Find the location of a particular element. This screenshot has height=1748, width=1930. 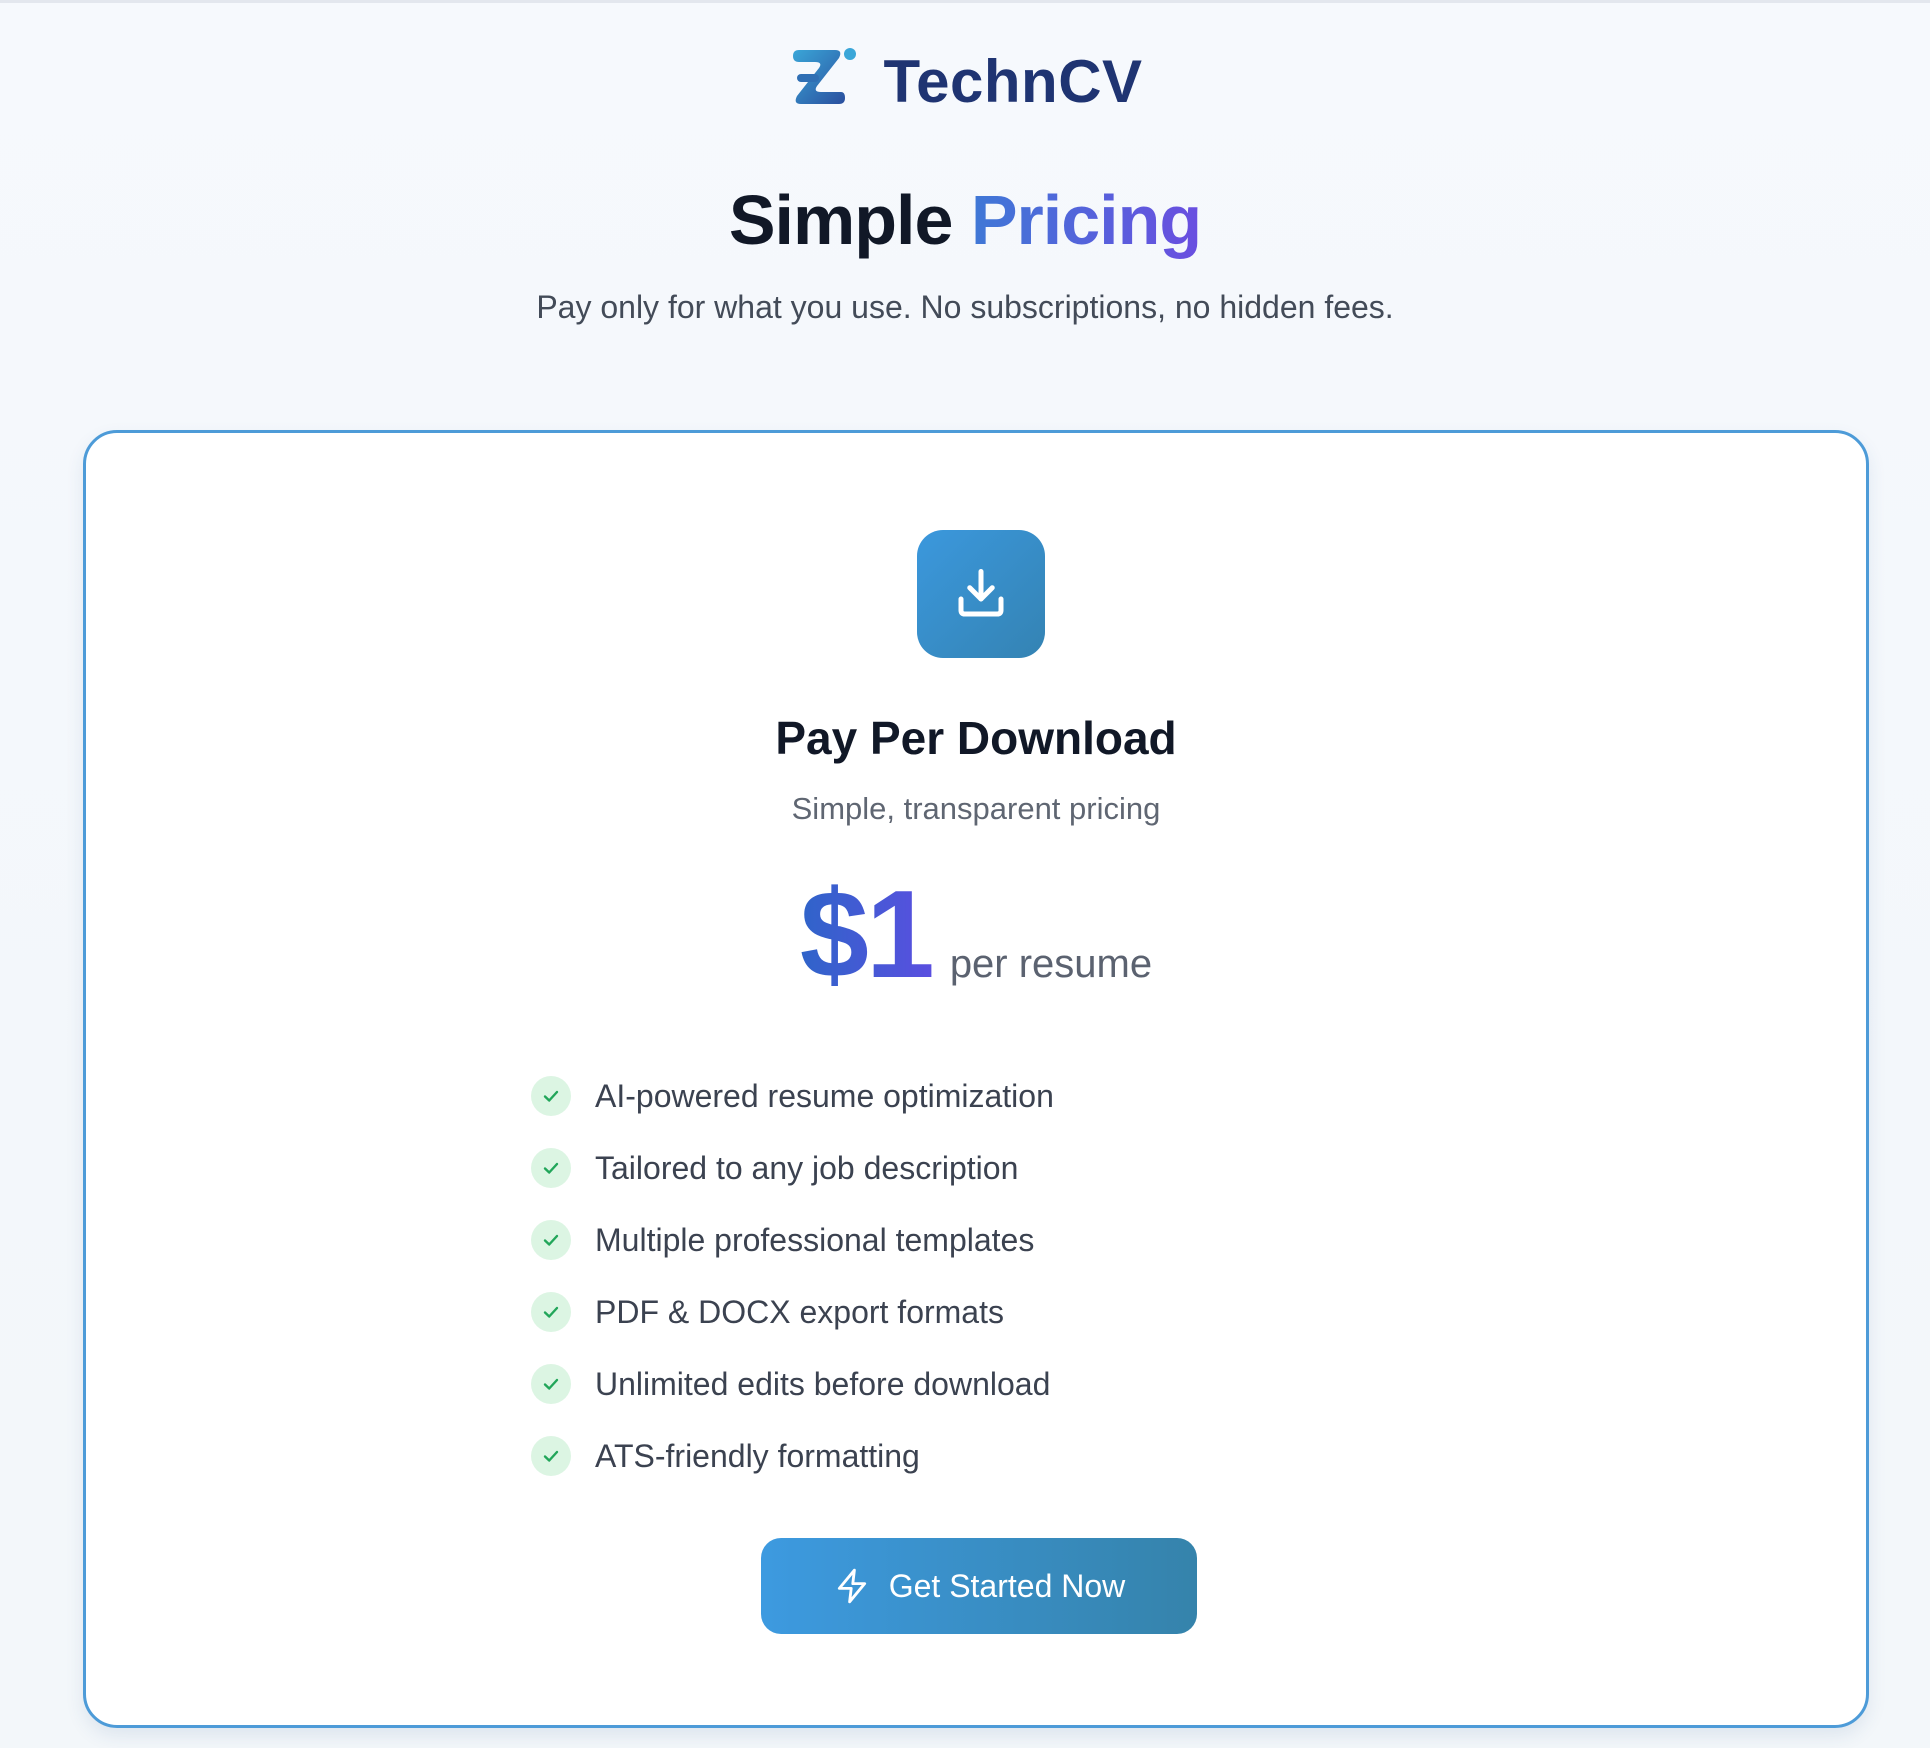

feature-text: Multiple professional templates is located at coordinates (815, 1239).